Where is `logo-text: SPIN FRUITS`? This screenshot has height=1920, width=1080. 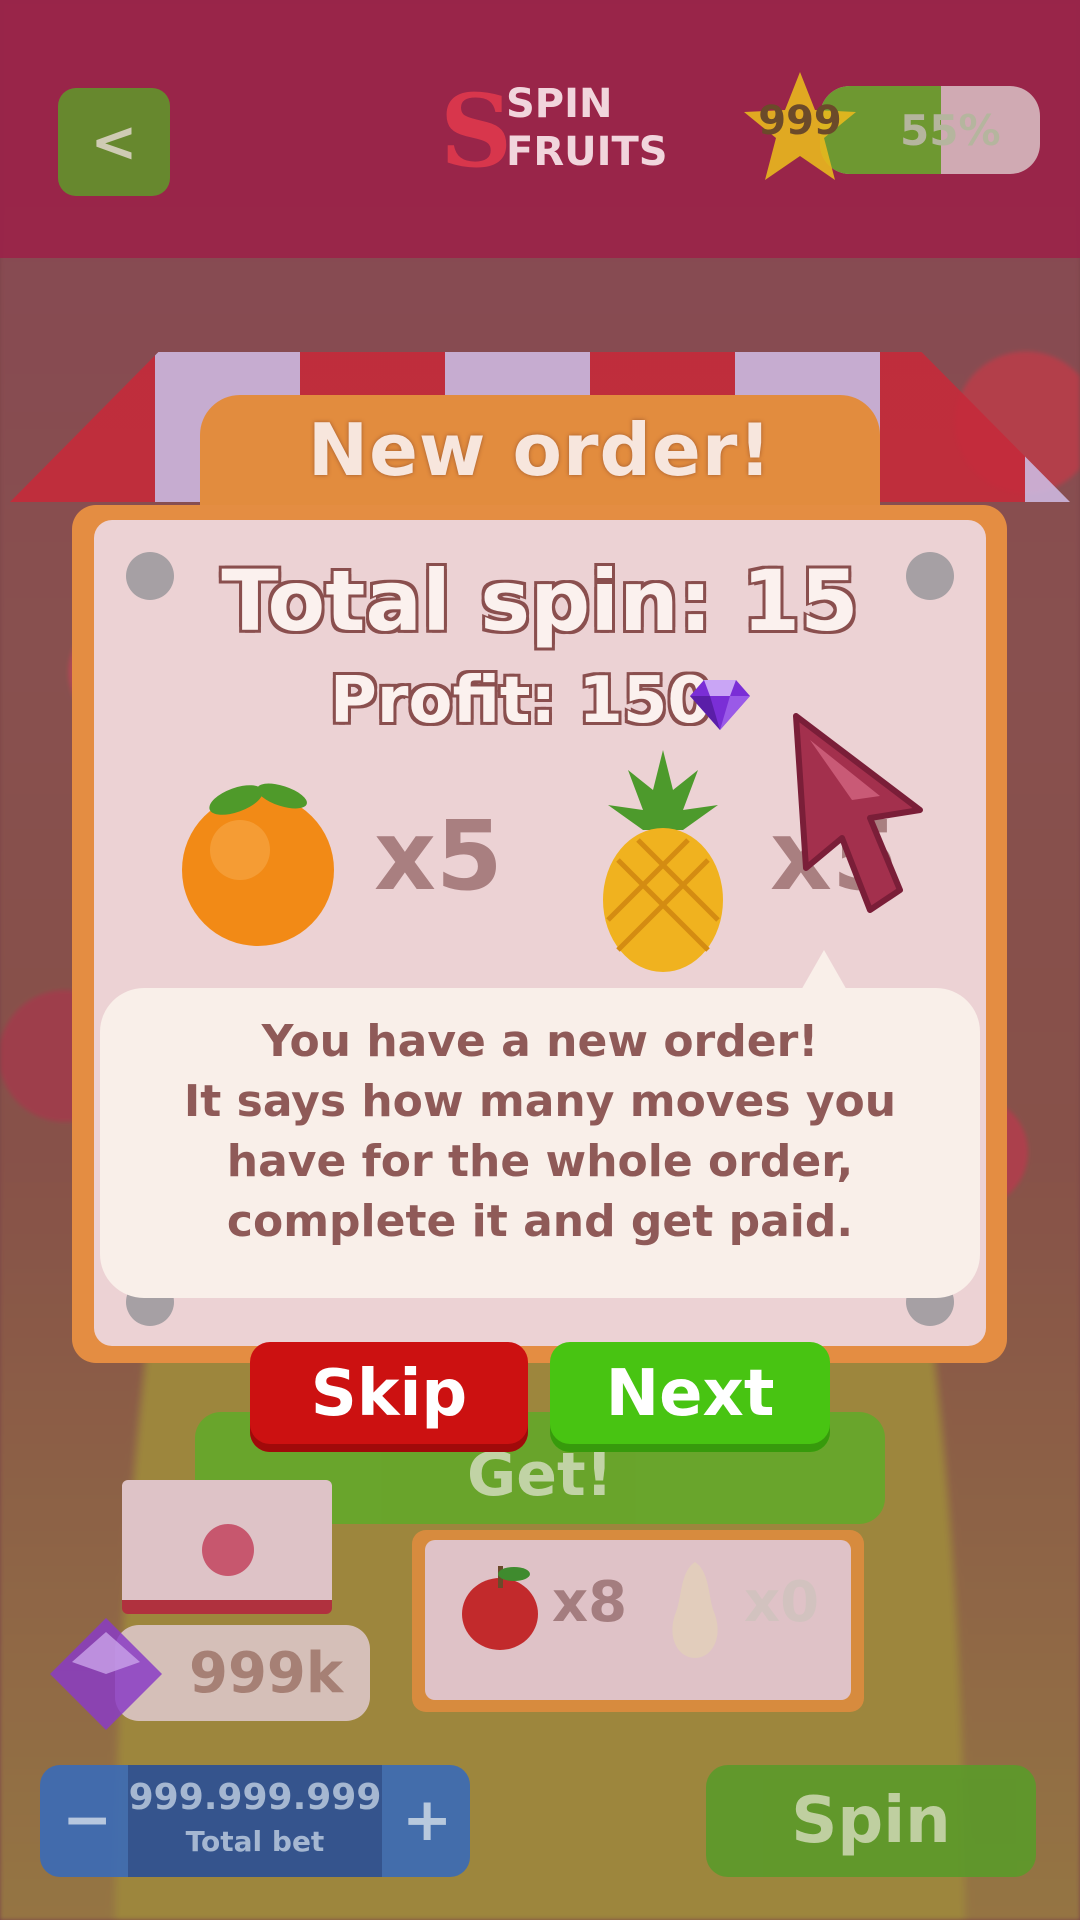 logo-text: SPIN FRUITS is located at coordinates (587, 128).